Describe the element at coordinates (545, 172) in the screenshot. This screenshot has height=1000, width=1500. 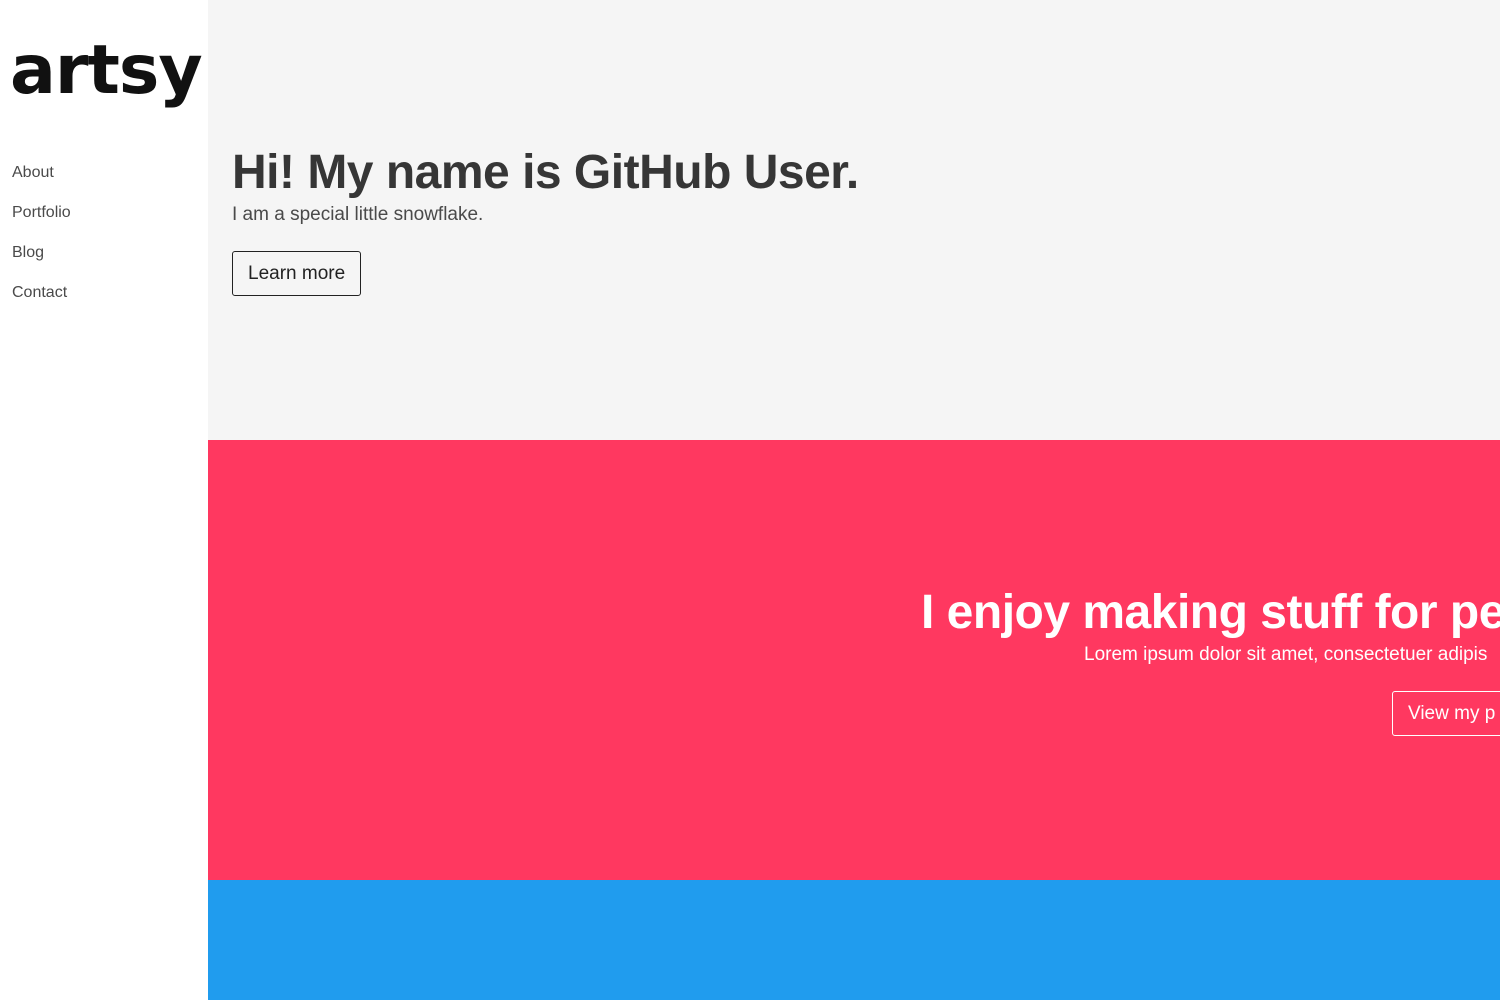
I see `hero-title: Hi! My name is GitHub User.` at that location.